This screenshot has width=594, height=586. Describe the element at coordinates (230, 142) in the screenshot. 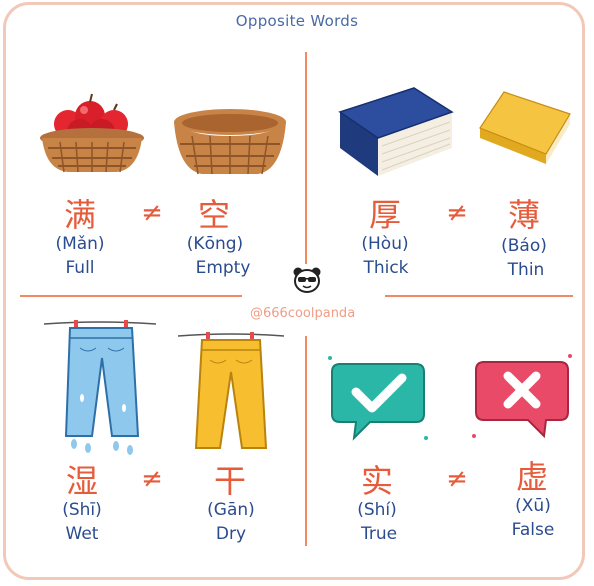

I see `empty-basket-image` at that location.